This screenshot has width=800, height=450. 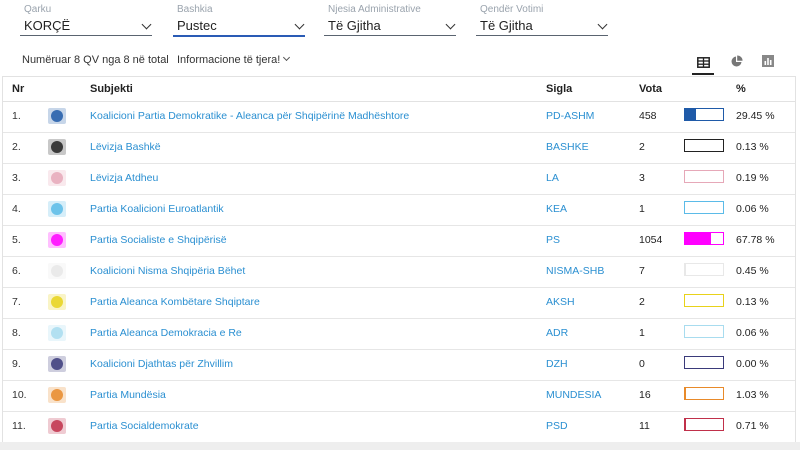 What do you see at coordinates (167, 271) in the screenshot?
I see `subject-link: Koalicioni Nisma Shqipëria Bëhet` at bounding box center [167, 271].